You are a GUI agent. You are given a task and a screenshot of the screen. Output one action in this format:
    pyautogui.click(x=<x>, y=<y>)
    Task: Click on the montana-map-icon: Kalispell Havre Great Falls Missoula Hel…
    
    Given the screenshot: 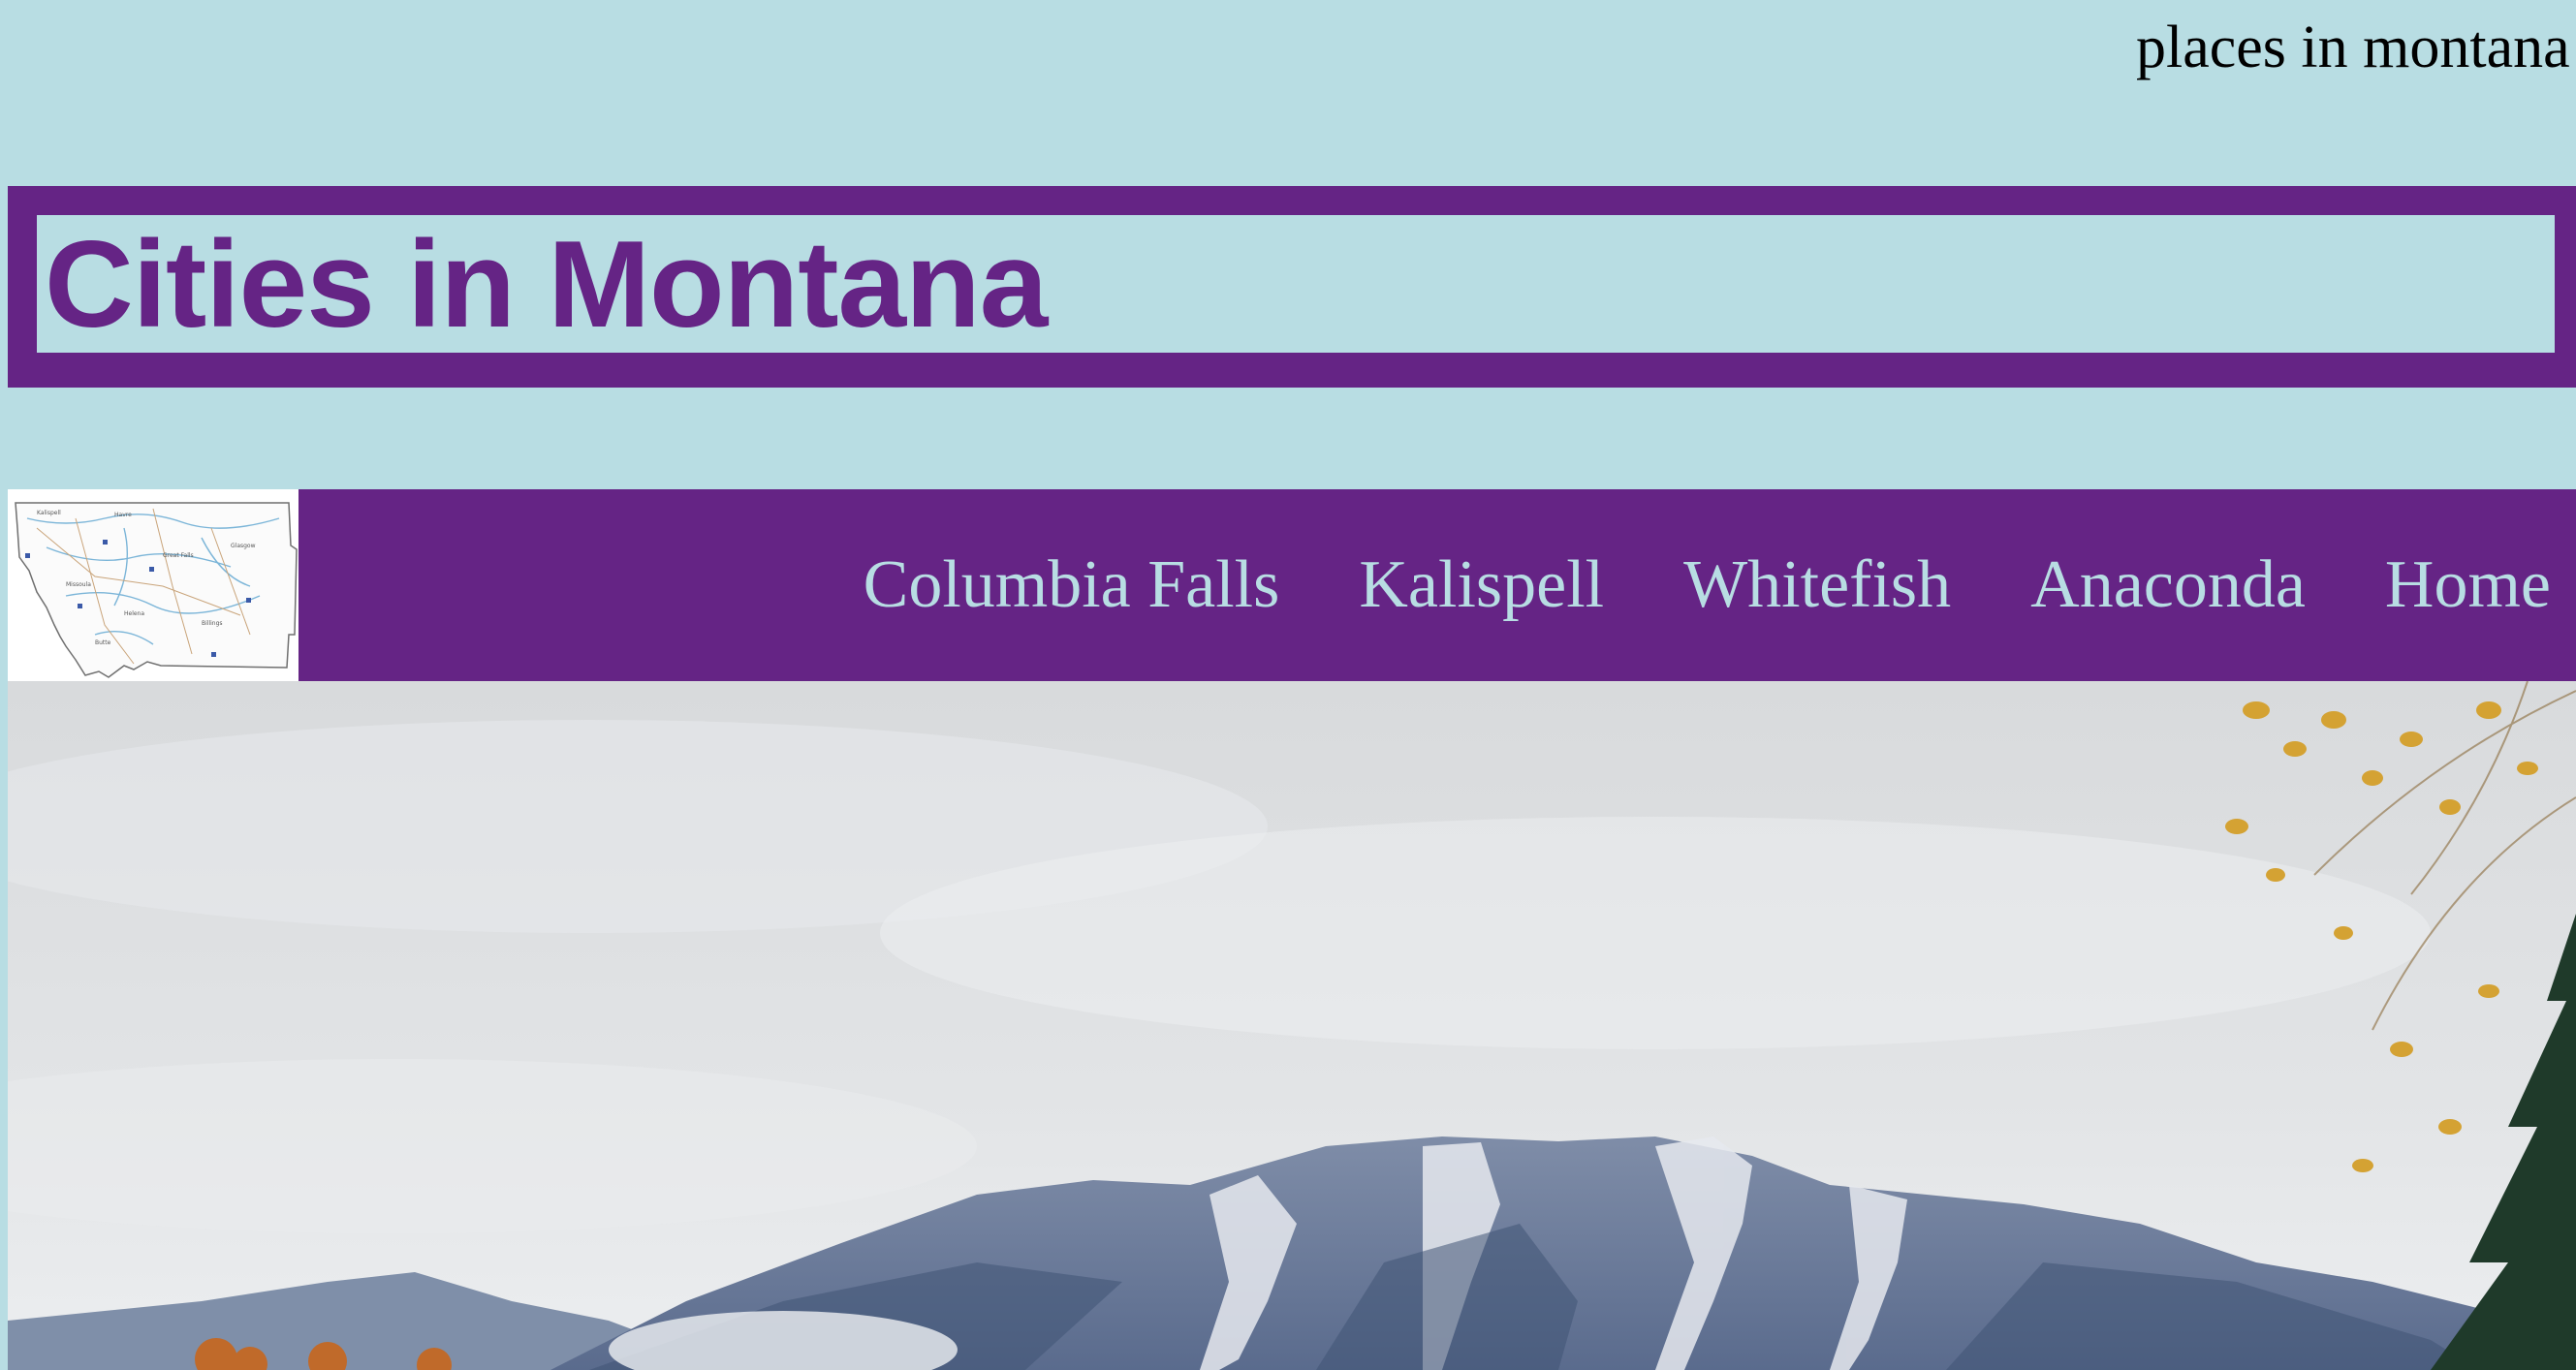 What is the action you would take?
    pyautogui.click(x=153, y=585)
    